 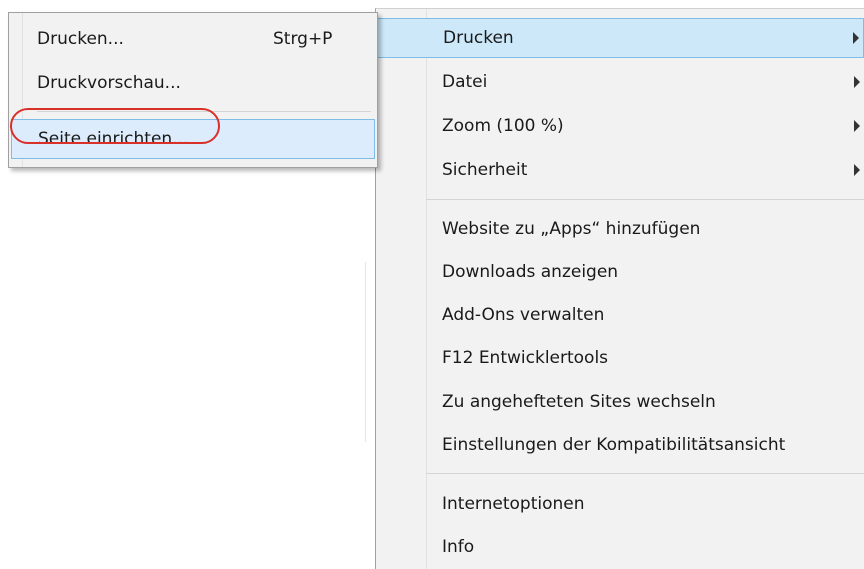 I want to click on menu-item-add-ons-verwalten: Add-Ons verwalten, so click(x=620, y=315).